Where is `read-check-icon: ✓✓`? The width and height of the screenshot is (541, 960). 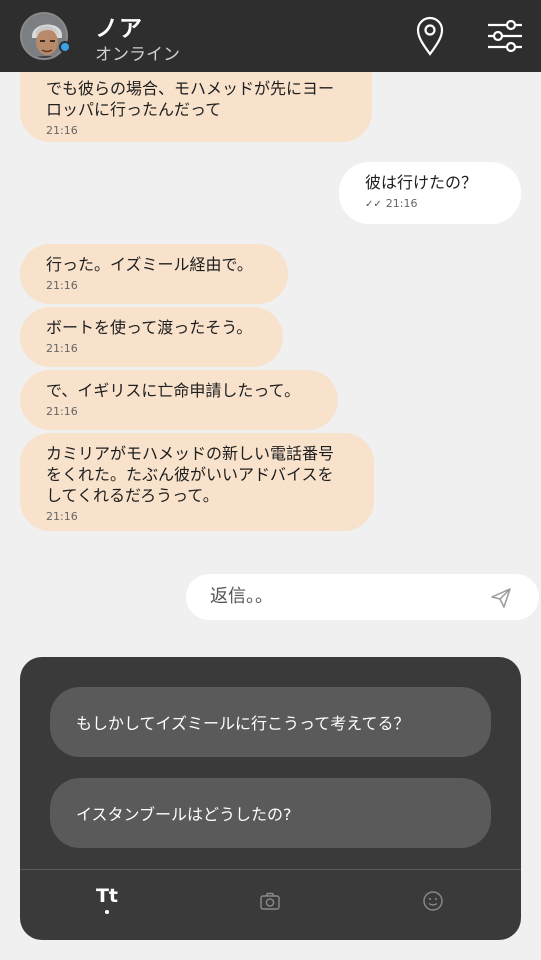 read-check-icon: ✓✓ is located at coordinates (373, 204).